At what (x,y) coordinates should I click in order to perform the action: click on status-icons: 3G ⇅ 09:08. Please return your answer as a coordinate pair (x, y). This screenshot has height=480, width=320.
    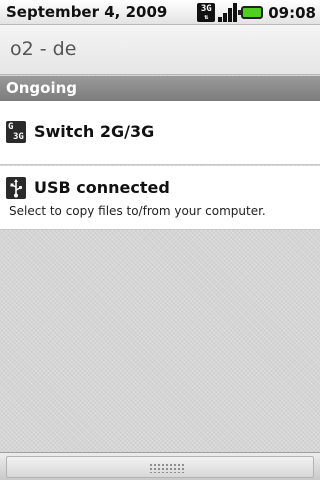
    Looking at the image, I should click on (256, 12).